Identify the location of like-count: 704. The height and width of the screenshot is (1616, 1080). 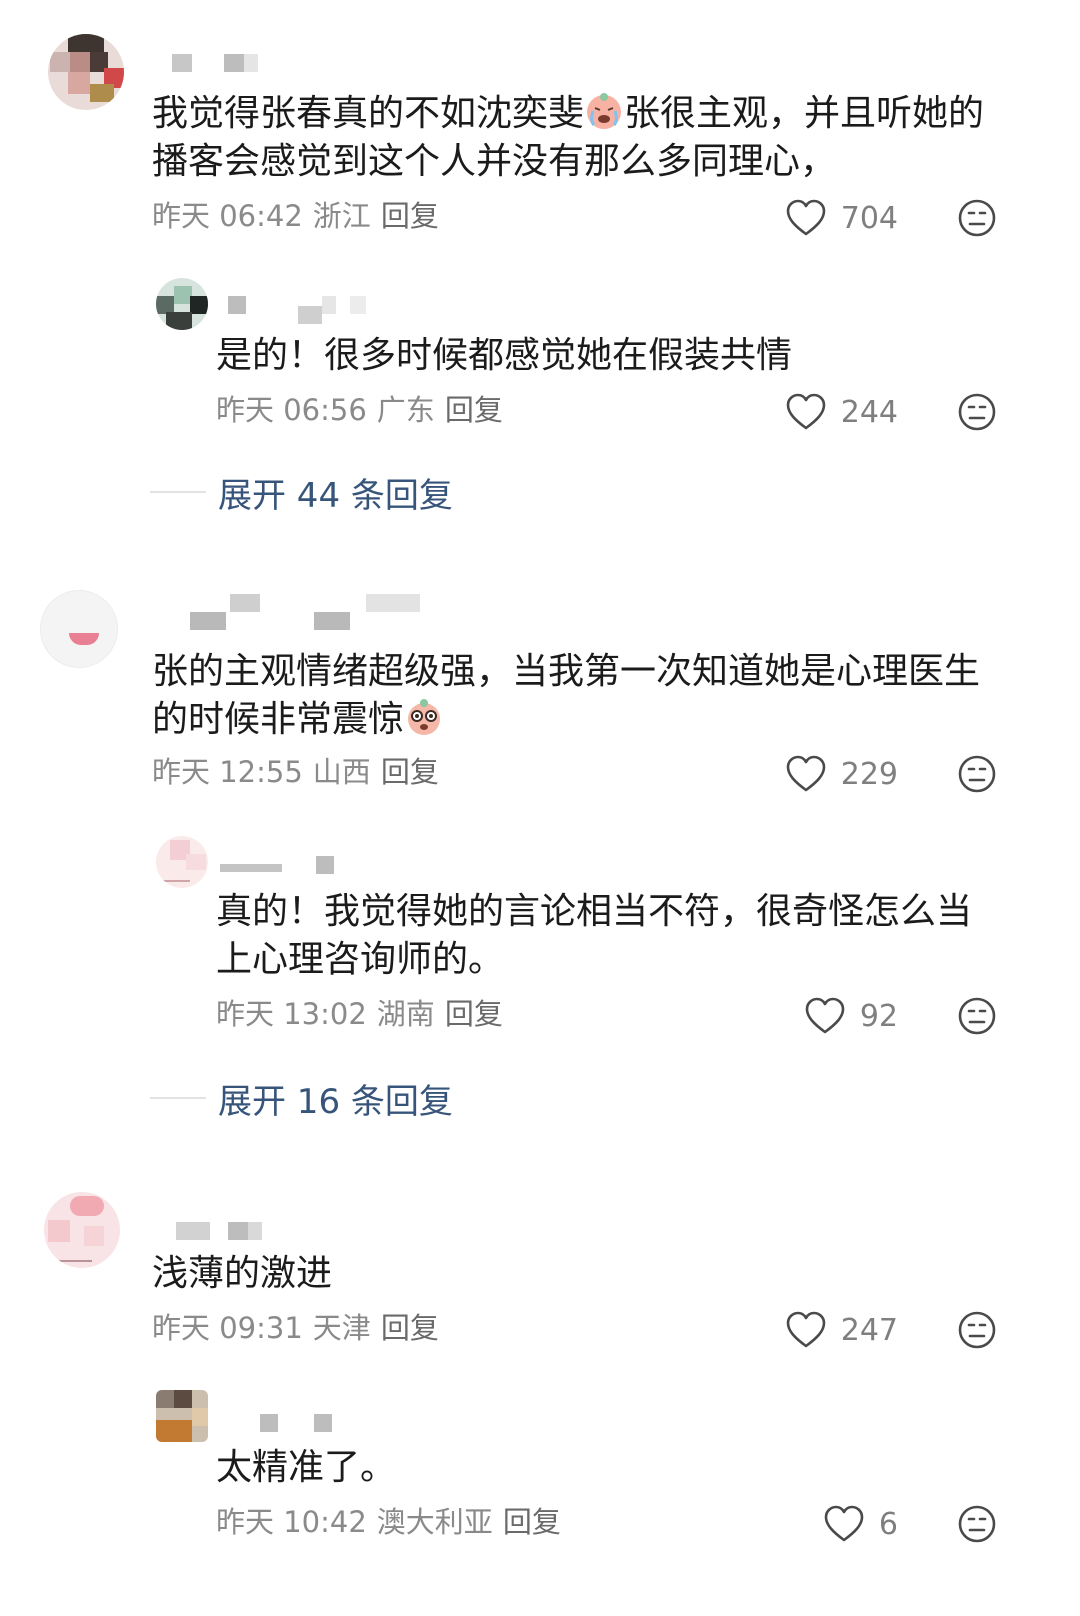
(869, 218).